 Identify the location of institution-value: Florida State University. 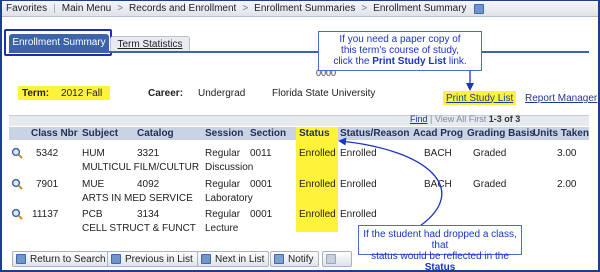
(324, 93).